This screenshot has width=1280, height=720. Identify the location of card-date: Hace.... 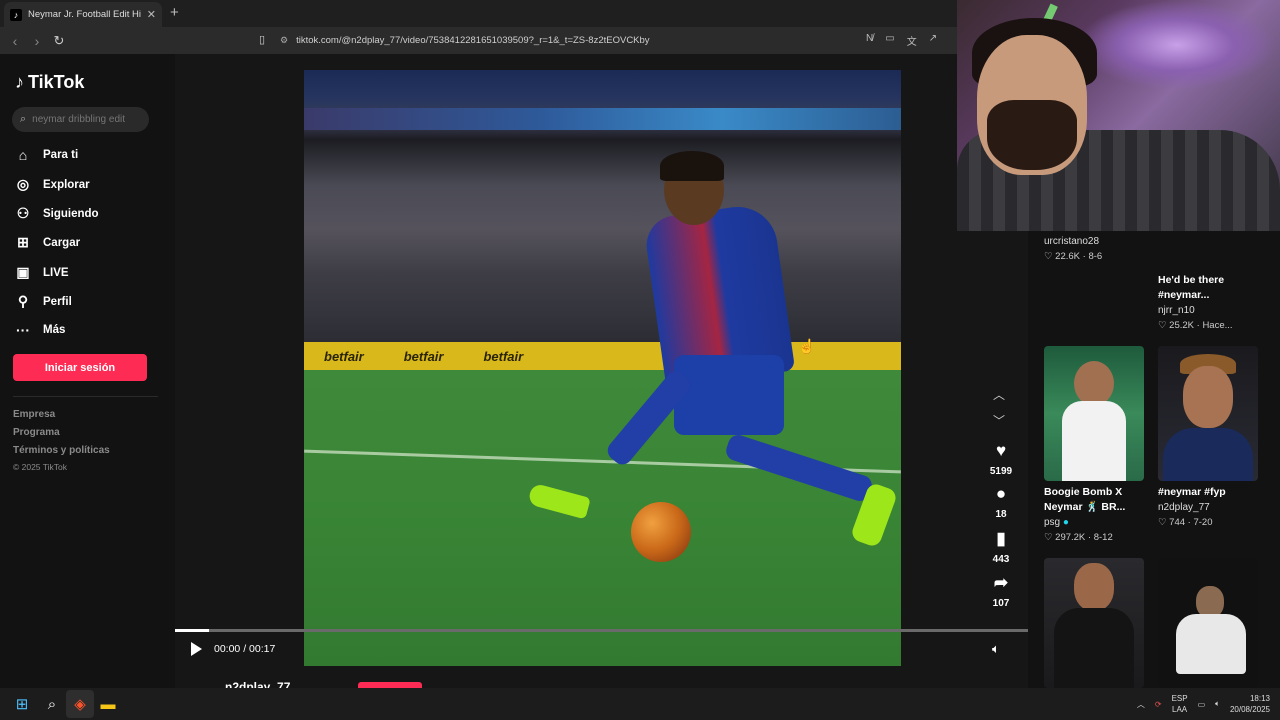
(1217, 325).